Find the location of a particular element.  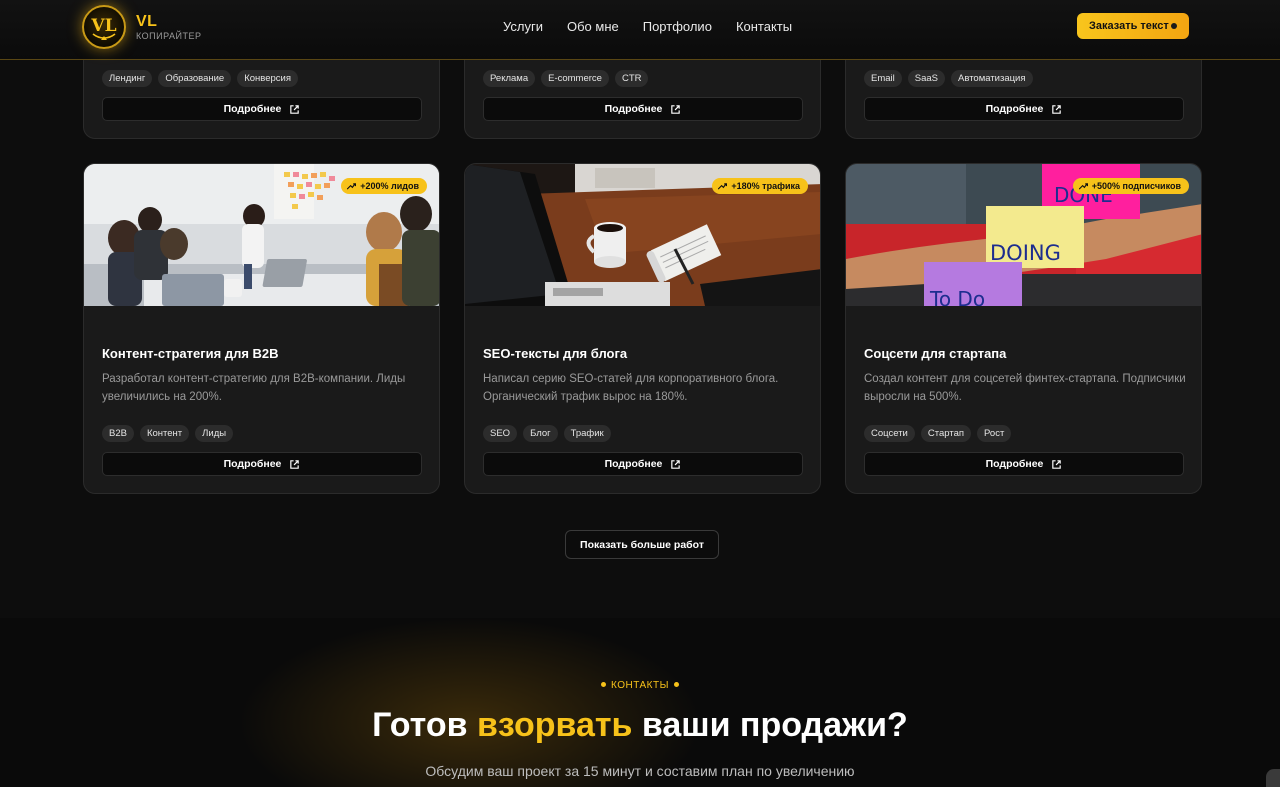

nav-services: Услуги is located at coordinates (523, 26).